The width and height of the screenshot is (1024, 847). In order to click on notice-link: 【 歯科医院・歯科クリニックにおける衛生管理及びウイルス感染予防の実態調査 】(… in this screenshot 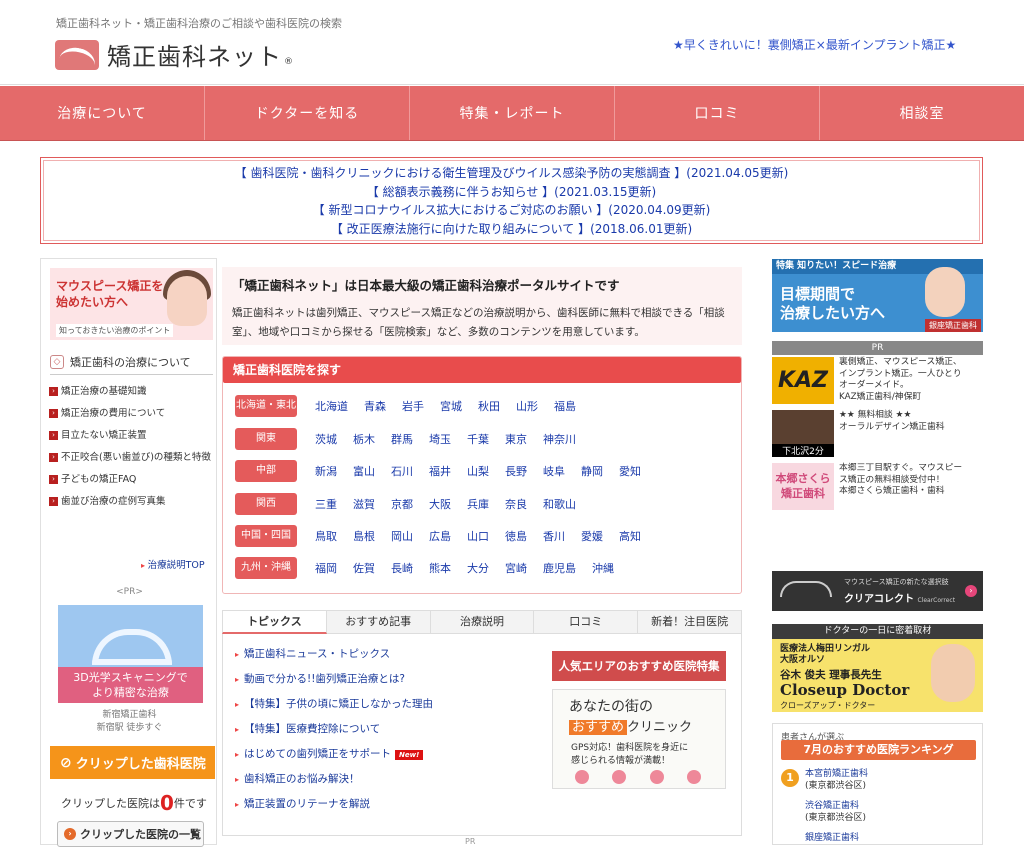, I will do `click(511, 173)`.